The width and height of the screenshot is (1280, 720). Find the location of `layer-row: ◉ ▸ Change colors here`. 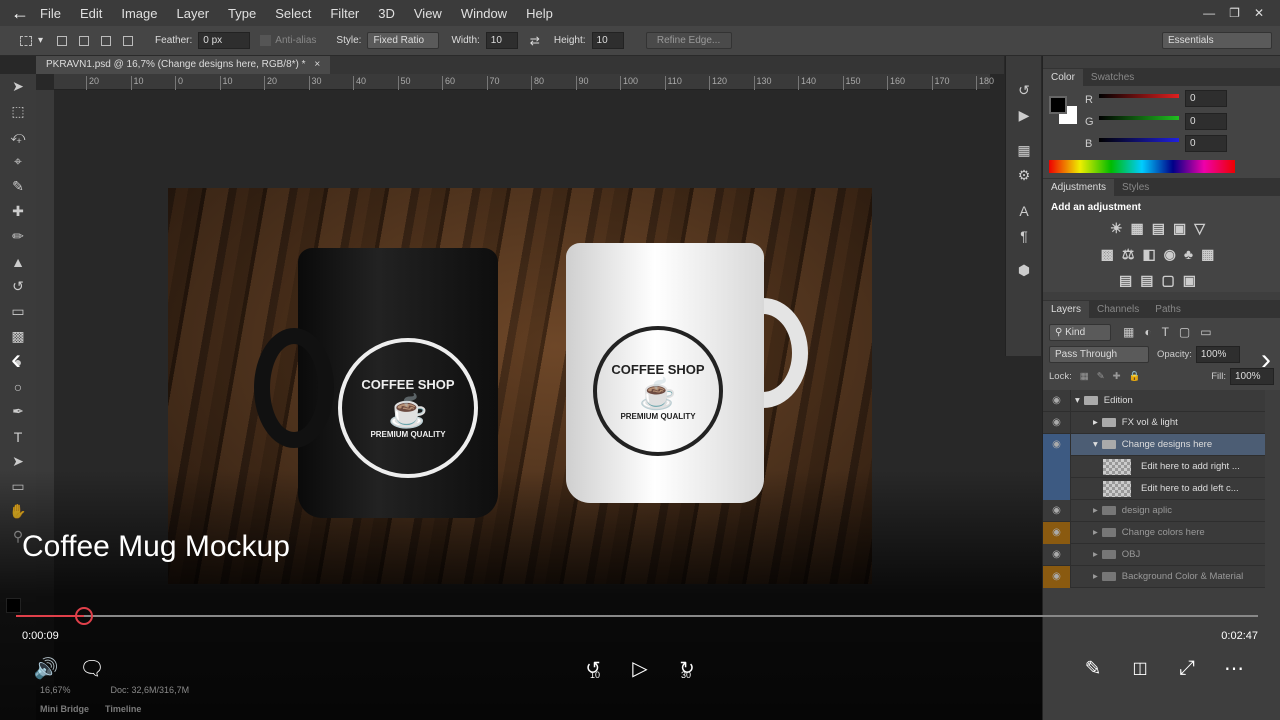

layer-row: ◉ ▸ Change colors here is located at coordinates (1154, 532).